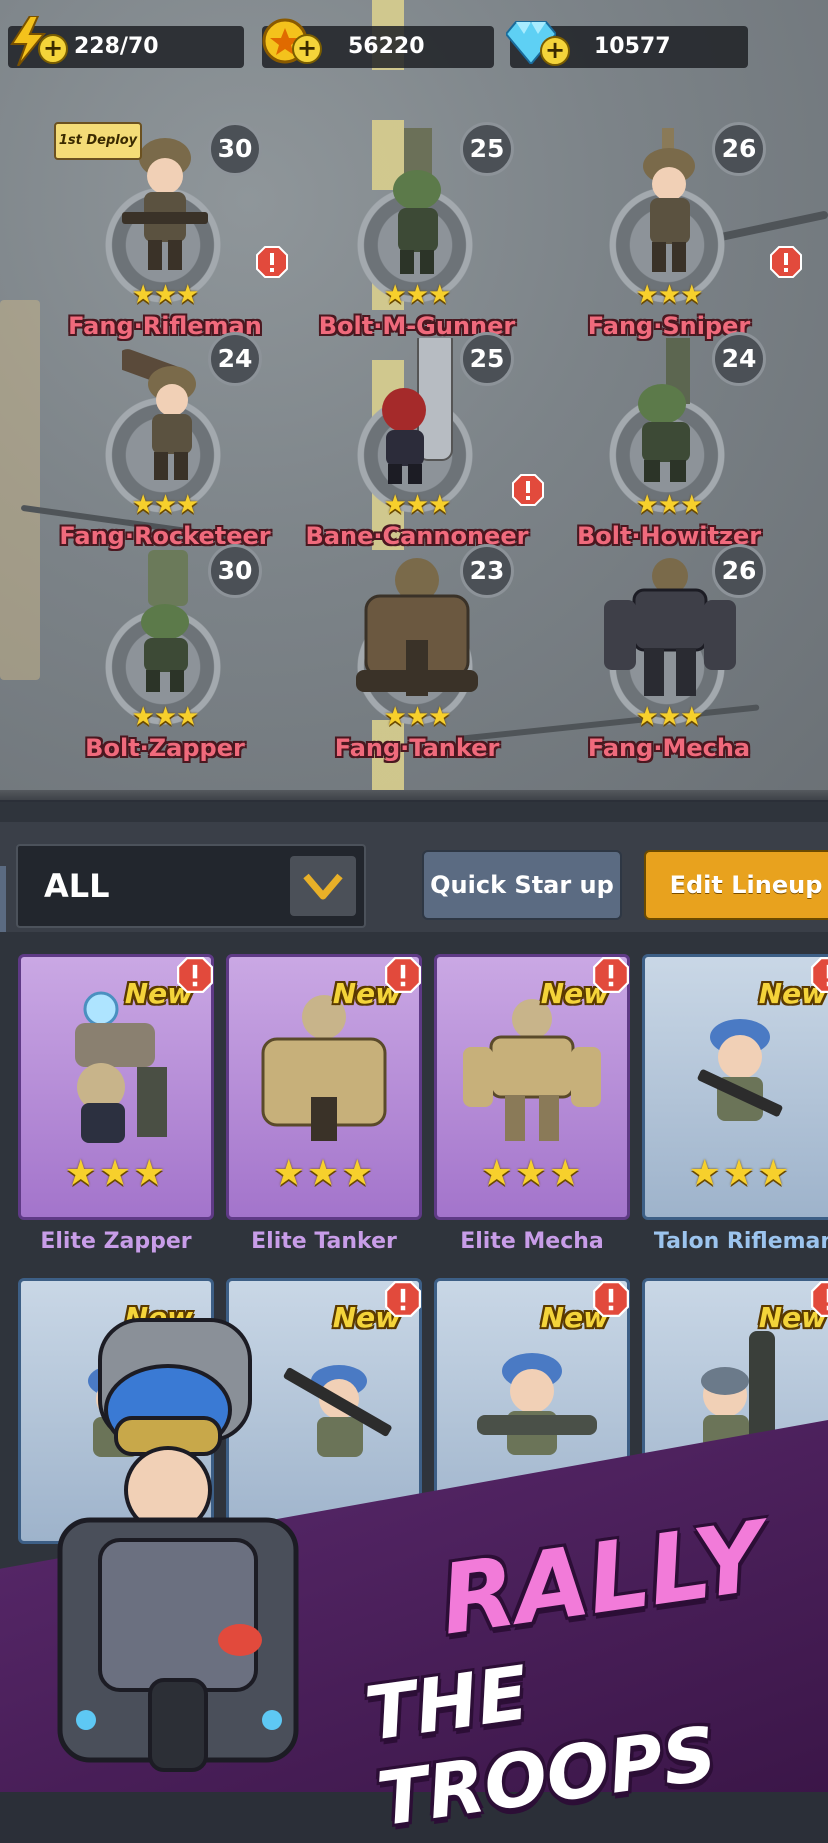  I want to click on card-talon-rifleman: New ★★★ Talon Rifleman, so click(735, 1104).